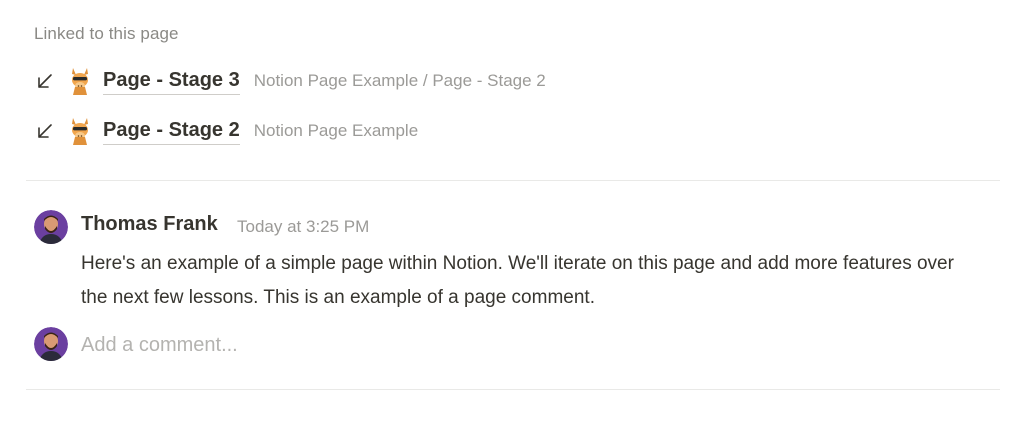  Describe the element at coordinates (149, 224) in the screenshot. I see `comment-author: Thomas Frank` at that location.